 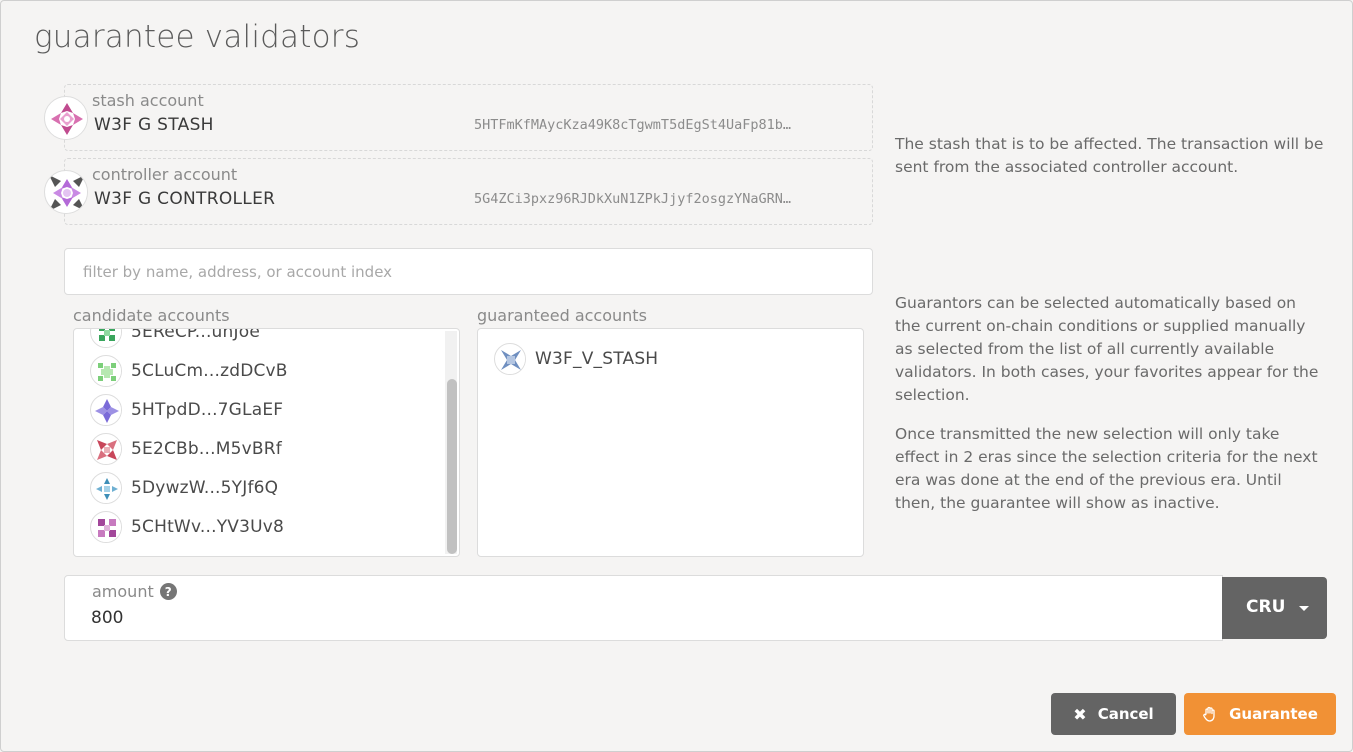 What do you see at coordinates (168, 591) in the screenshot?
I see `question-circle-icon: ?` at bounding box center [168, 591].